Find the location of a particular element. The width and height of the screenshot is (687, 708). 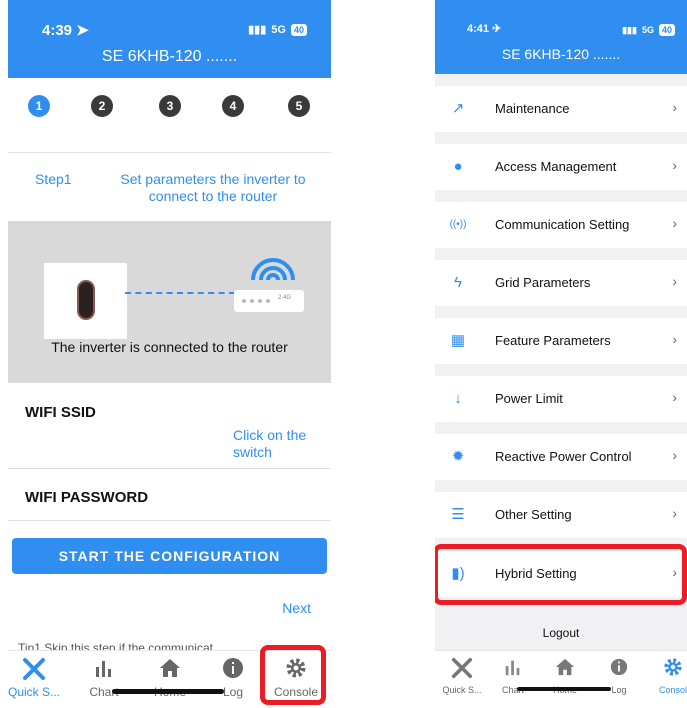

arrow-down-icon: ↓ is located at coordinates (458, 398).